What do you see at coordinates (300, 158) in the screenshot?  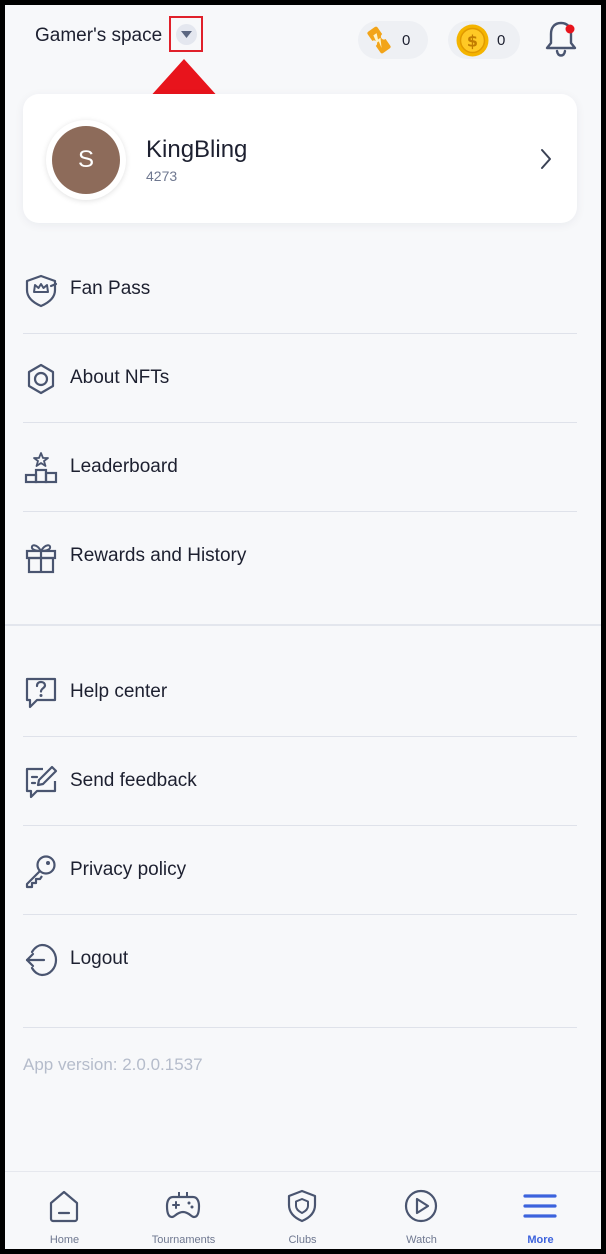 I see `profile-card: S KingBling 4273` at bounding box center [300, 158].